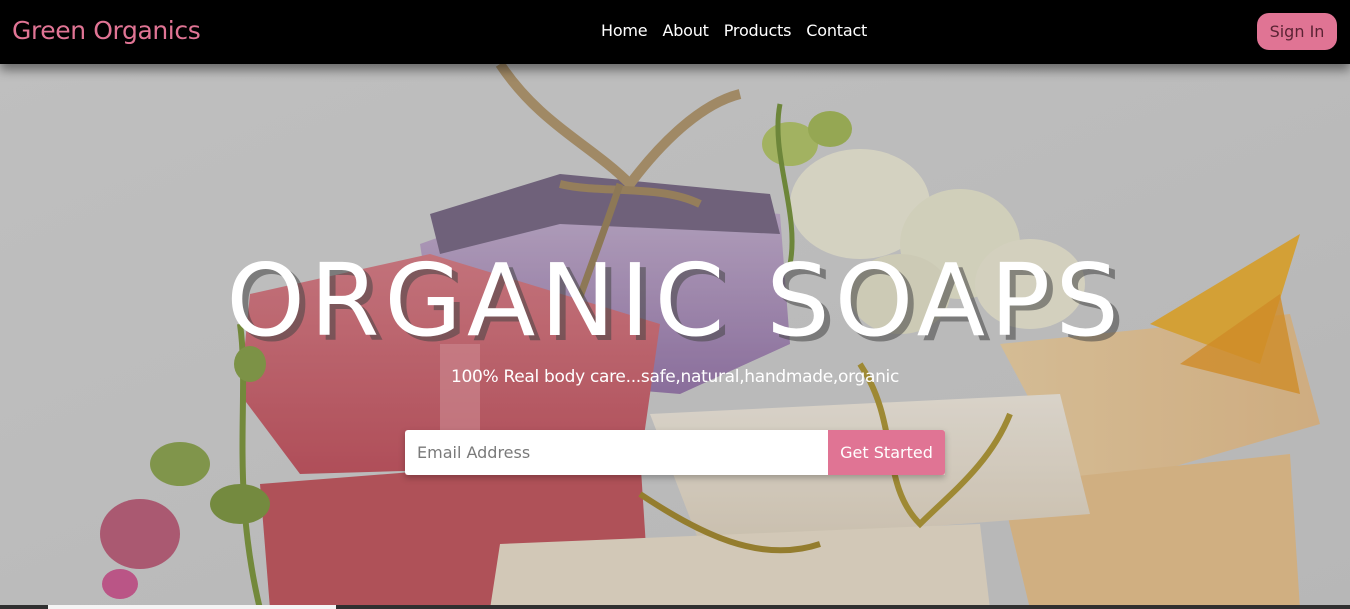 This screenshot has height=609, width=1350. I want to click on nav-links: Home About Products Contact, so click(734, 31).